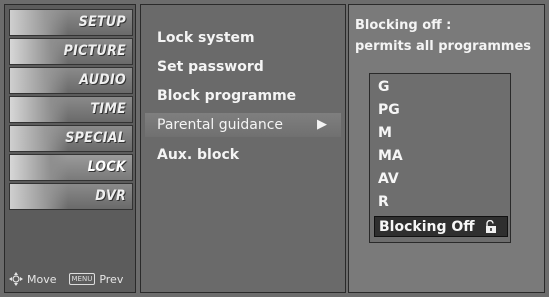 The width and height of the screenshot is (549, 297). I want to click on rating-pg: PG, so click(441, 110).